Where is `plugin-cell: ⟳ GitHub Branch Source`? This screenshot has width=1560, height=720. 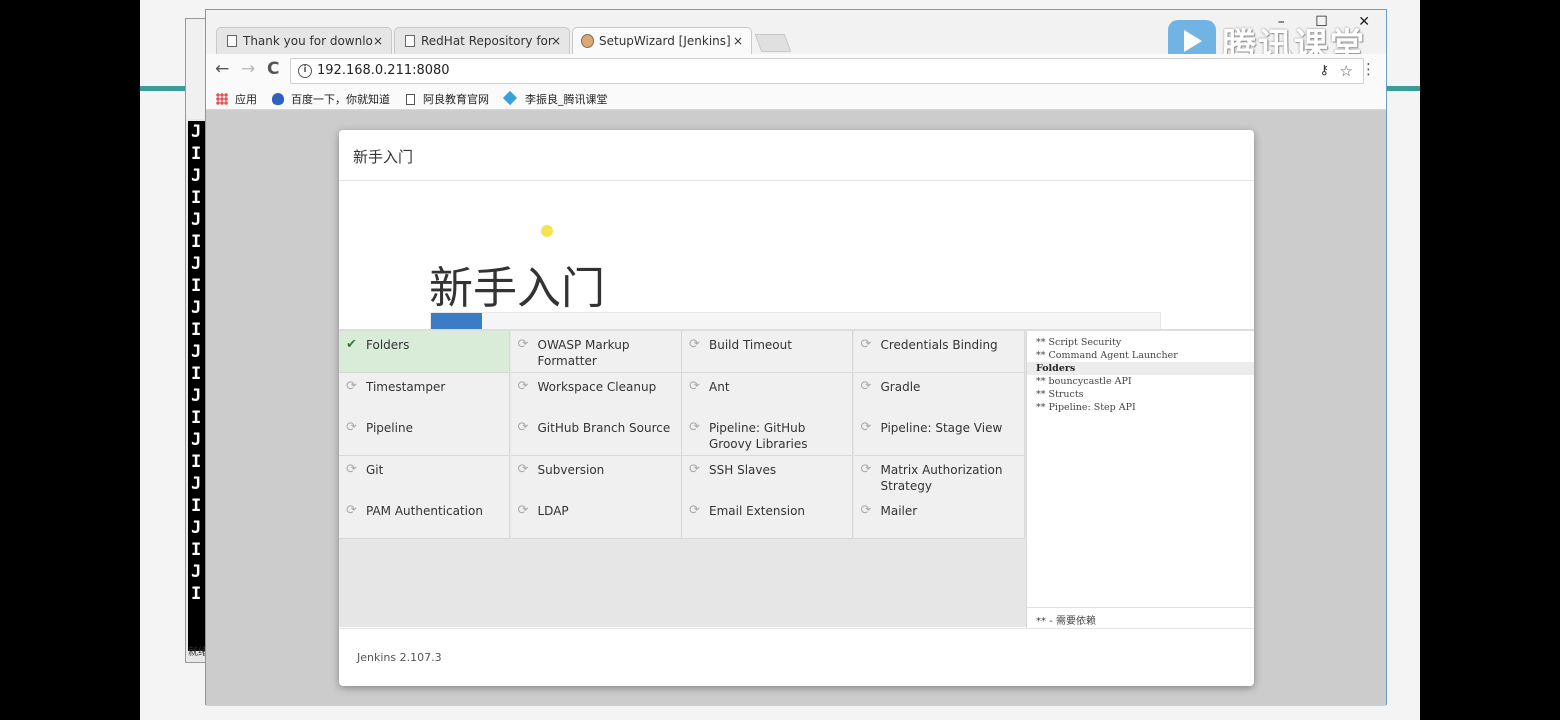
plugin-cell: ⟳ GitHub Branch Source is located at coordinates (596, 435).